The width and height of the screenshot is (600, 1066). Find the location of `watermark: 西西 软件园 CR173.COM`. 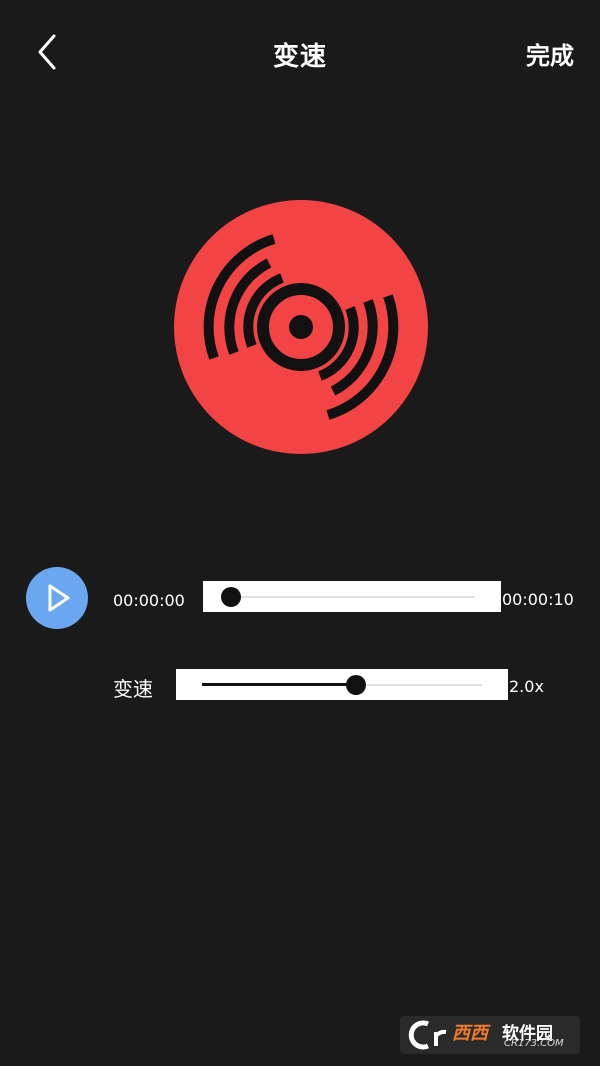

watermark: 西西 软件园 CR173.COM is located at coordinates (490, 1035).